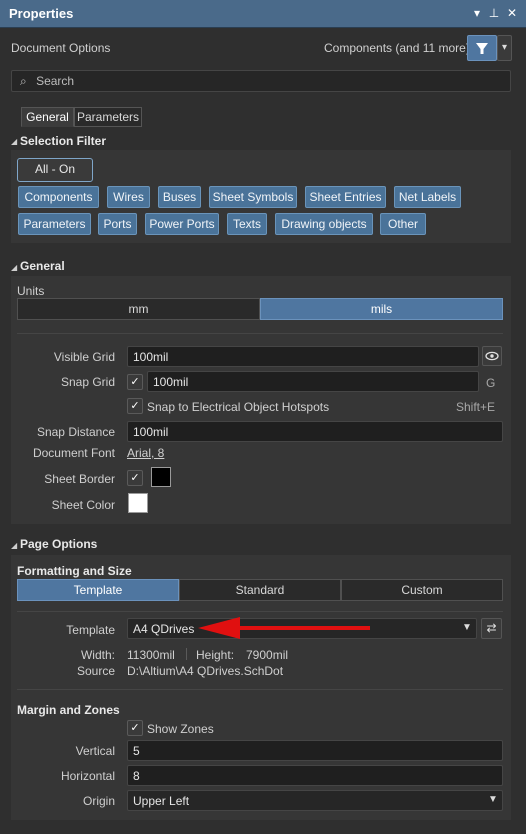 The image size is (526, 834). What do you see at coordinates (215, 655) in the screenshot?
I see `height-label: Height:` at bounding box center [215, 655].